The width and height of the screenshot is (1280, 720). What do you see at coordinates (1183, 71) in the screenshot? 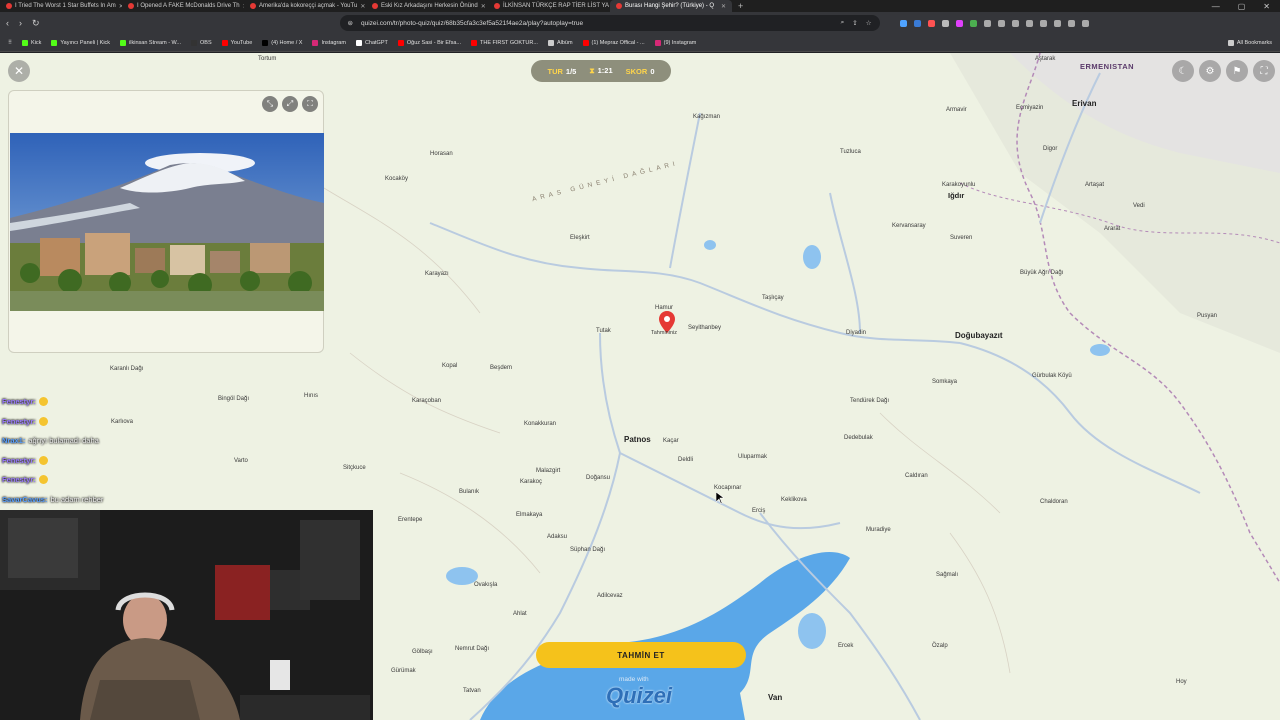
I see `dark-mode-button: ☾` at bounding box center [1183, 71].